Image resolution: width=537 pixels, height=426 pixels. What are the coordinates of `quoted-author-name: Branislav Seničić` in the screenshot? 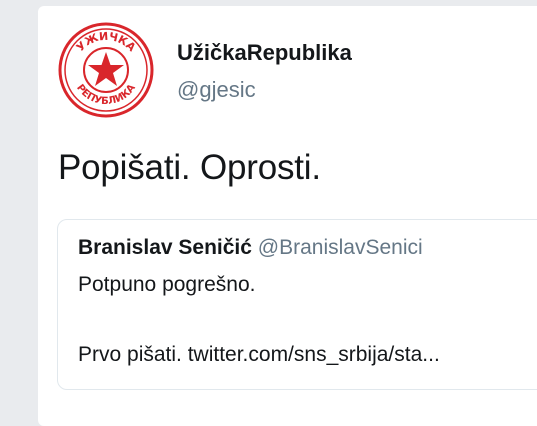 It's located at (165, 247).